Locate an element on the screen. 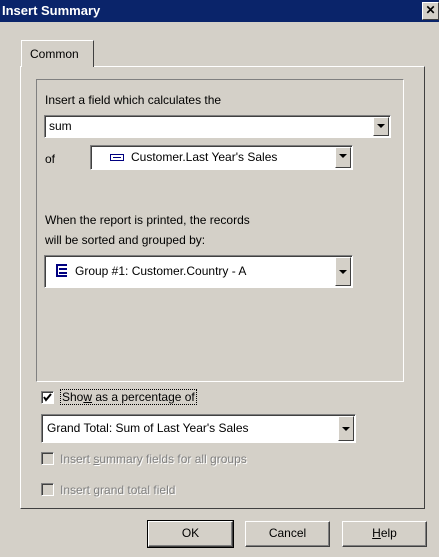  function-dropdown-button is located at coordinates (381, 126).